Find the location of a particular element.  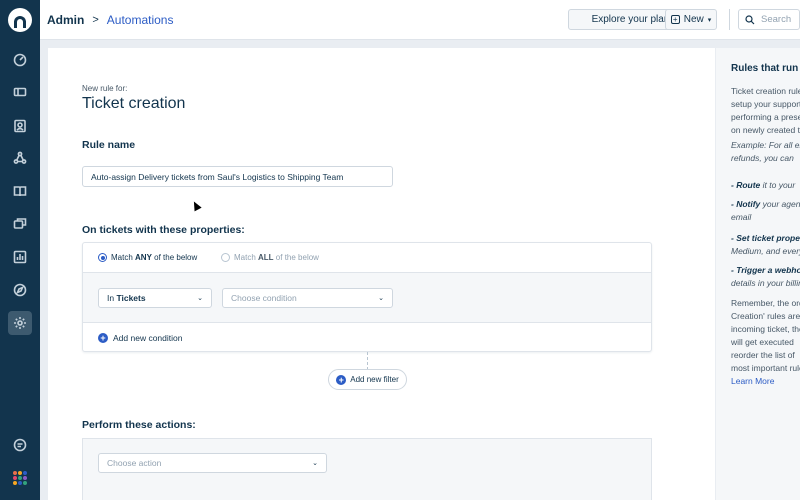

left-nav is located at coordinates (20, 250).